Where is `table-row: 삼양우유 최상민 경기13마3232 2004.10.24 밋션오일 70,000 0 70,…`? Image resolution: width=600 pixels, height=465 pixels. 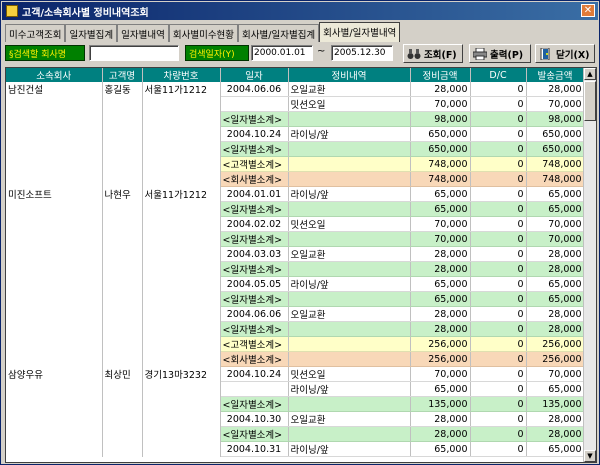
table-row: 삼양우유 최상민 경기13마3232 2004.10.24 밋션오일 70,000 0 70,… is located at coordinates (295, 374).